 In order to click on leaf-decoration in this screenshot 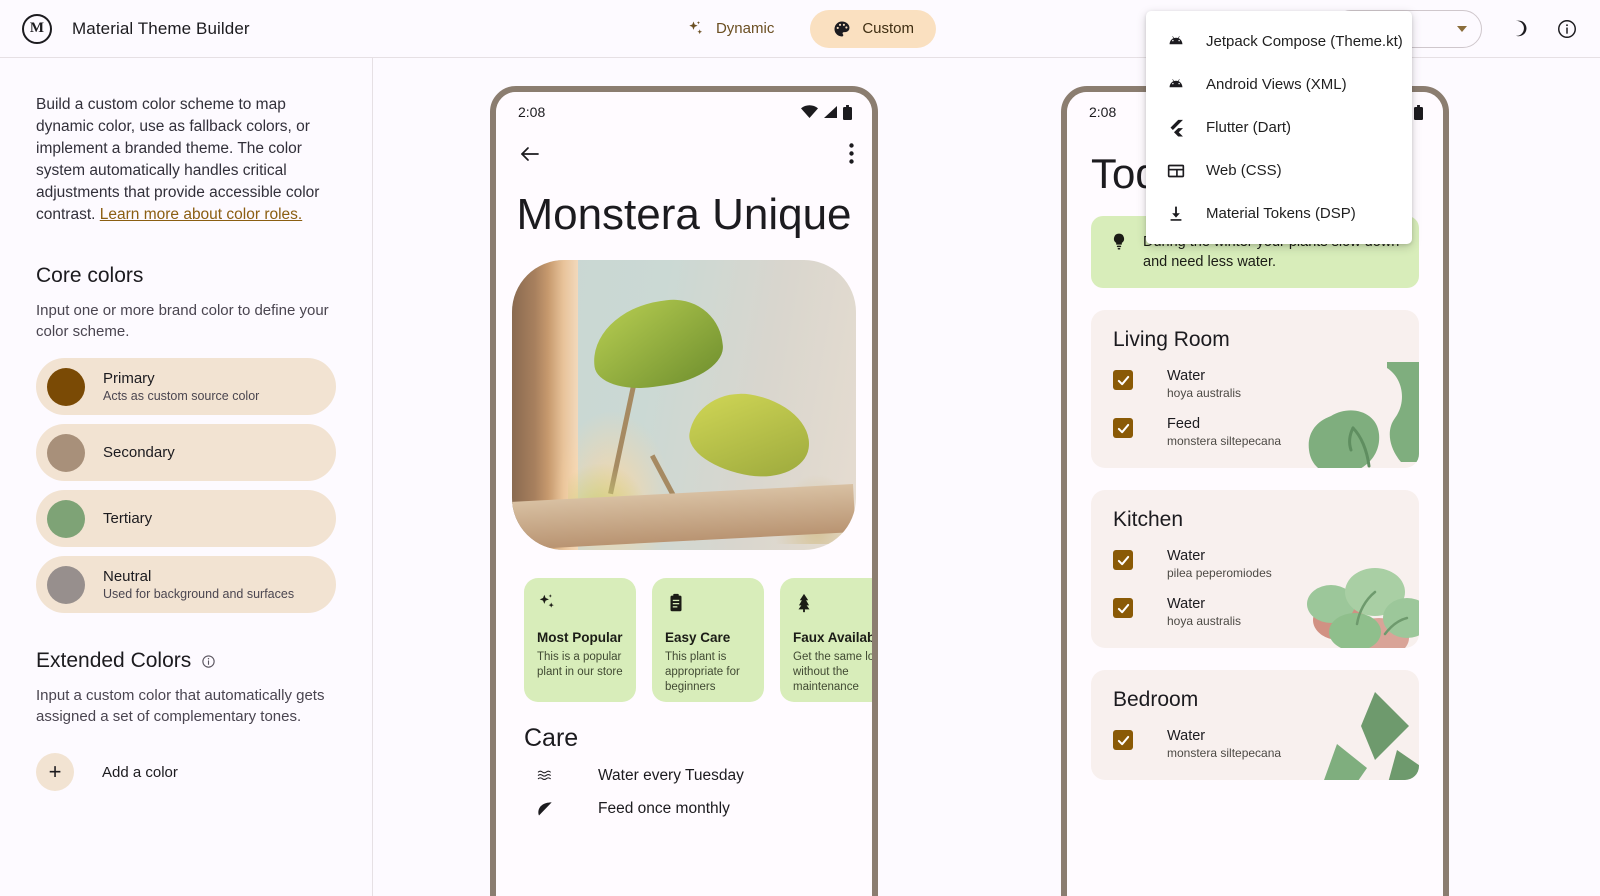, I will do `click(657, 344)`.